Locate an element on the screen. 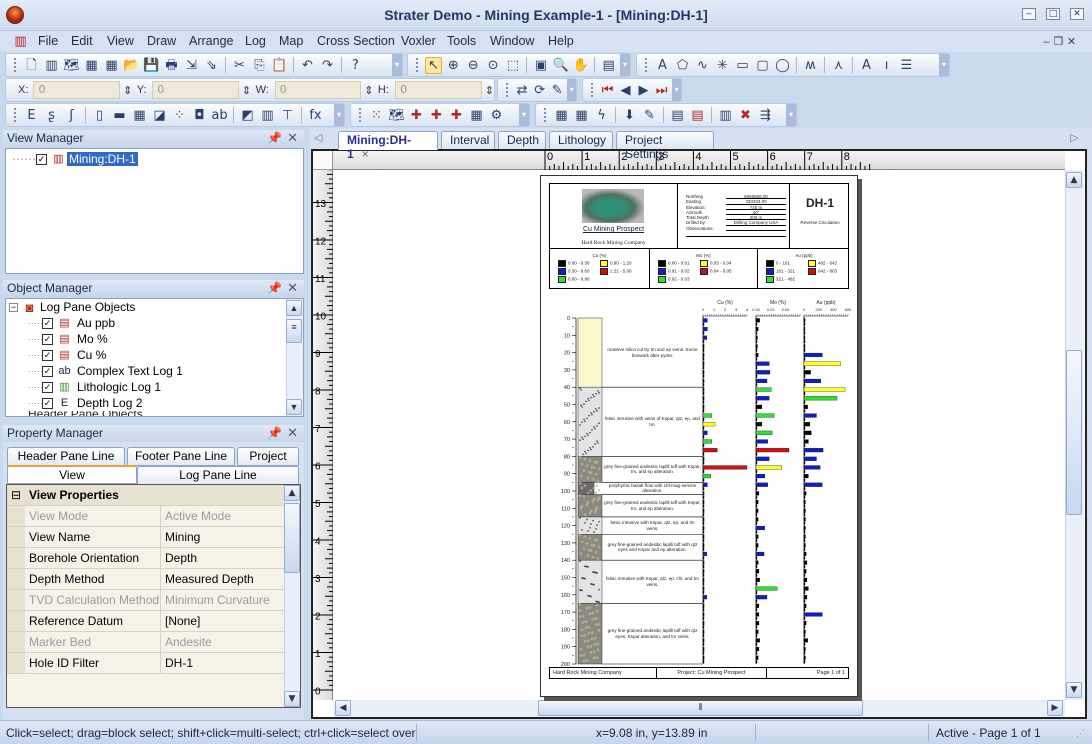 This screenshot has width=1092, height=744. properties-icon: ▤ is located at coordinates (608, 65).